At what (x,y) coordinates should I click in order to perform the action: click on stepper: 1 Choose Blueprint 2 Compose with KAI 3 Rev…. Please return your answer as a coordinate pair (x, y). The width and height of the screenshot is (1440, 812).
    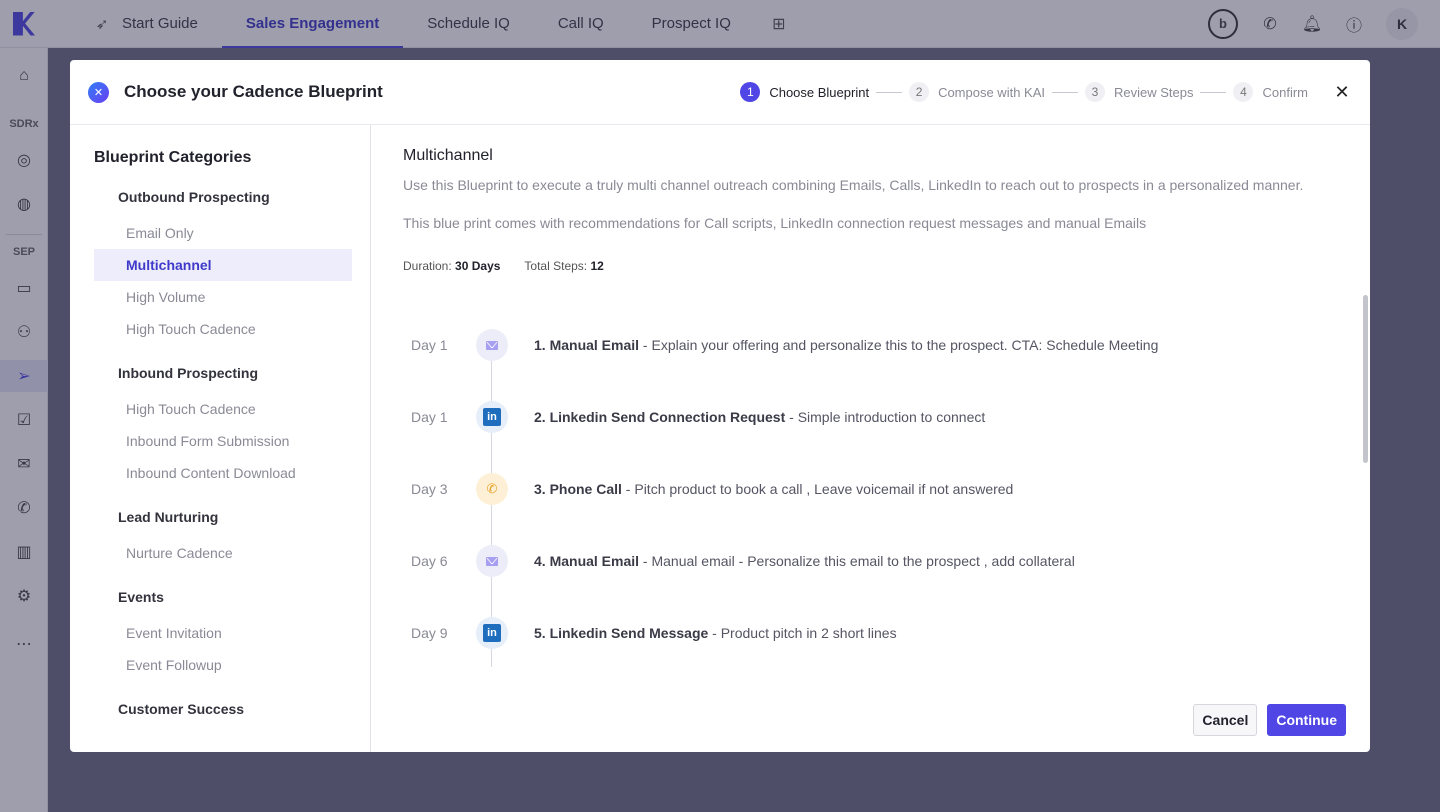
    Looking at the image, I should click on (1024, 92).